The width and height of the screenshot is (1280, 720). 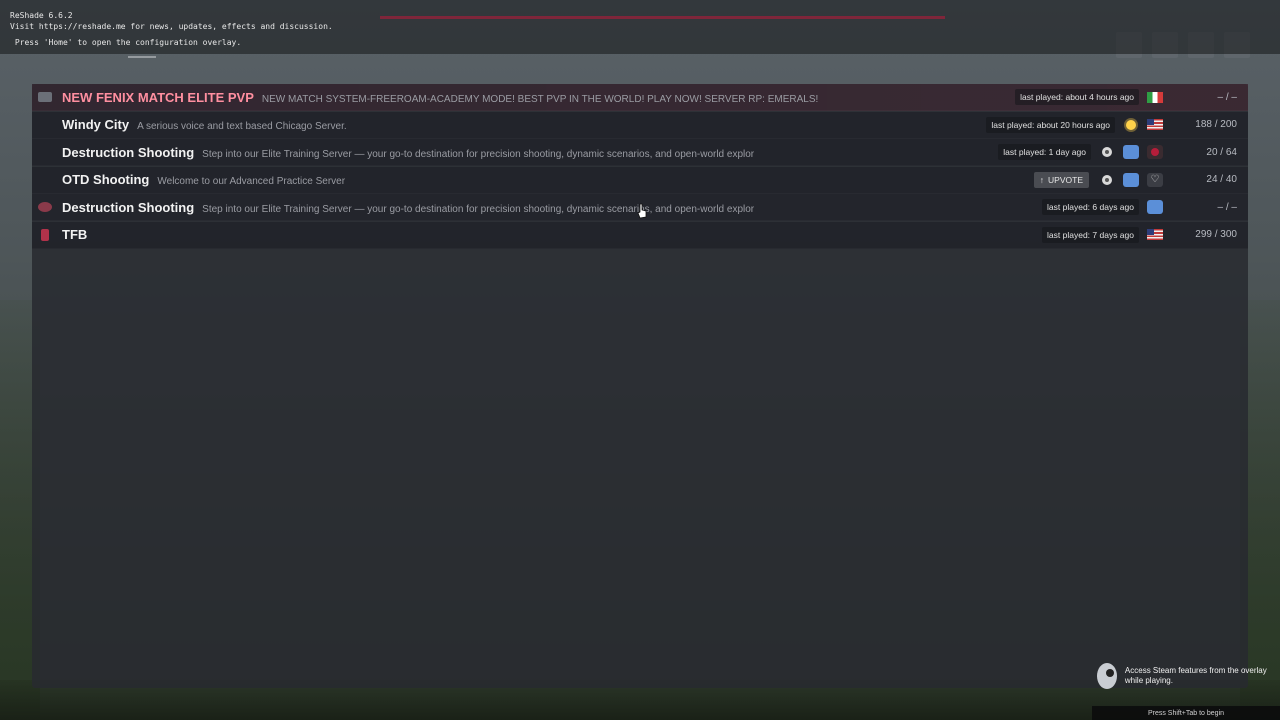 I want to click on hand-cursor-icon, so click(x=642, y=211).